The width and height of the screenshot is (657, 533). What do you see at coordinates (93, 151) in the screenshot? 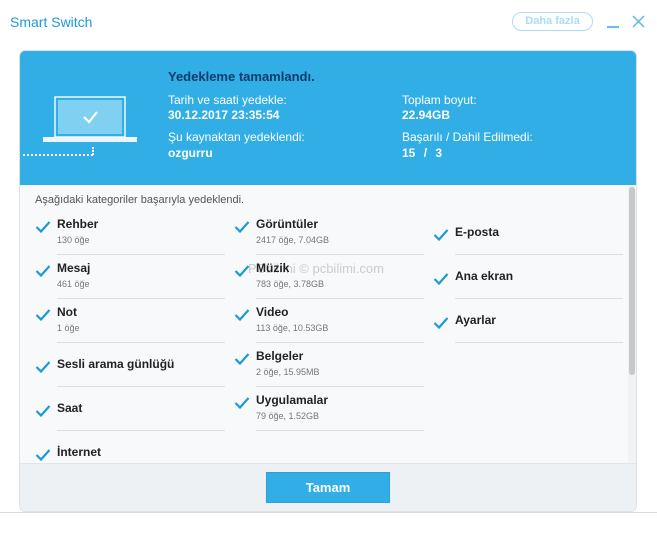
I see `progress-dots-end` at bounding box center [93, 151].